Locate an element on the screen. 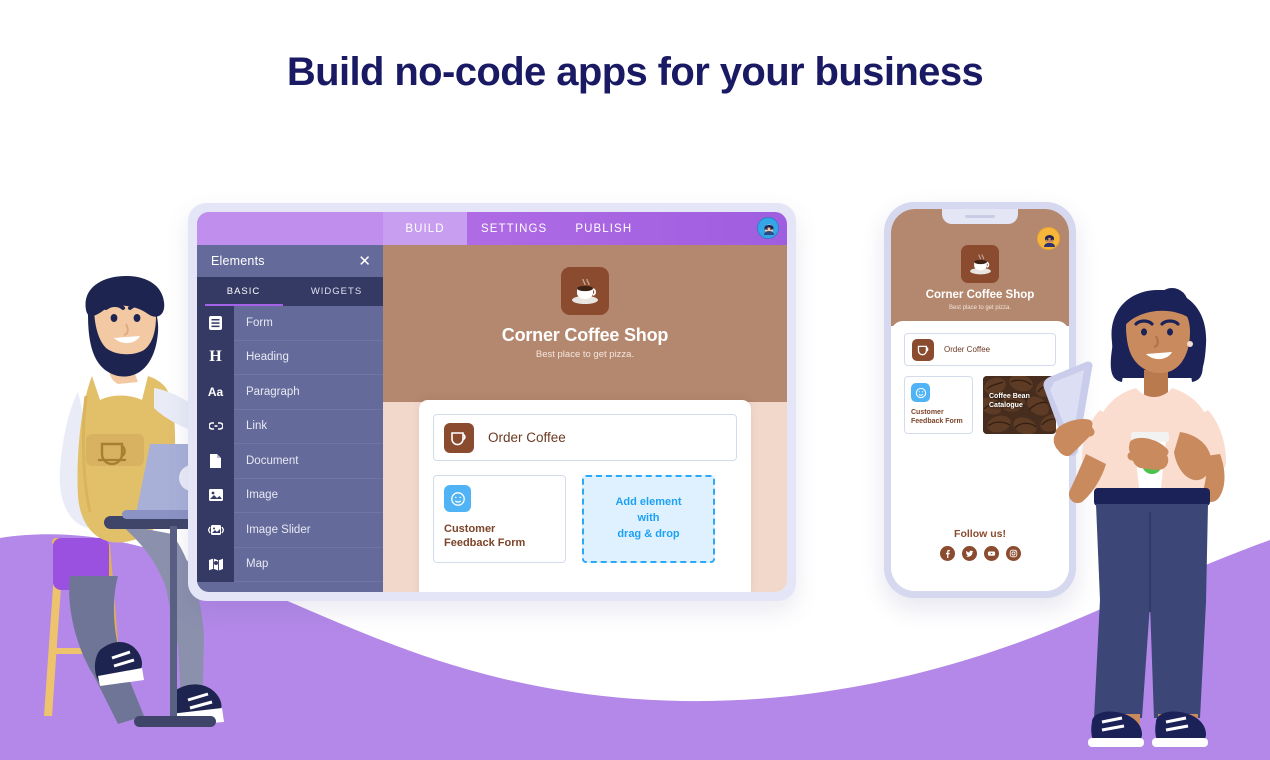 This screenshot has width=1270, height=760. phone-notch is located at coordinates (980, 216).